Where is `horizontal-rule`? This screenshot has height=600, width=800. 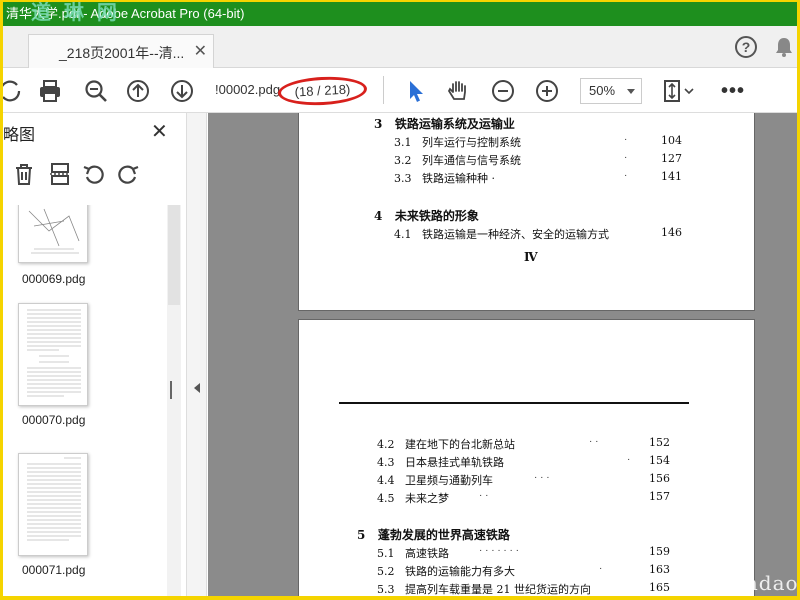
horizontal-rule is located at coordinates (514, 403).